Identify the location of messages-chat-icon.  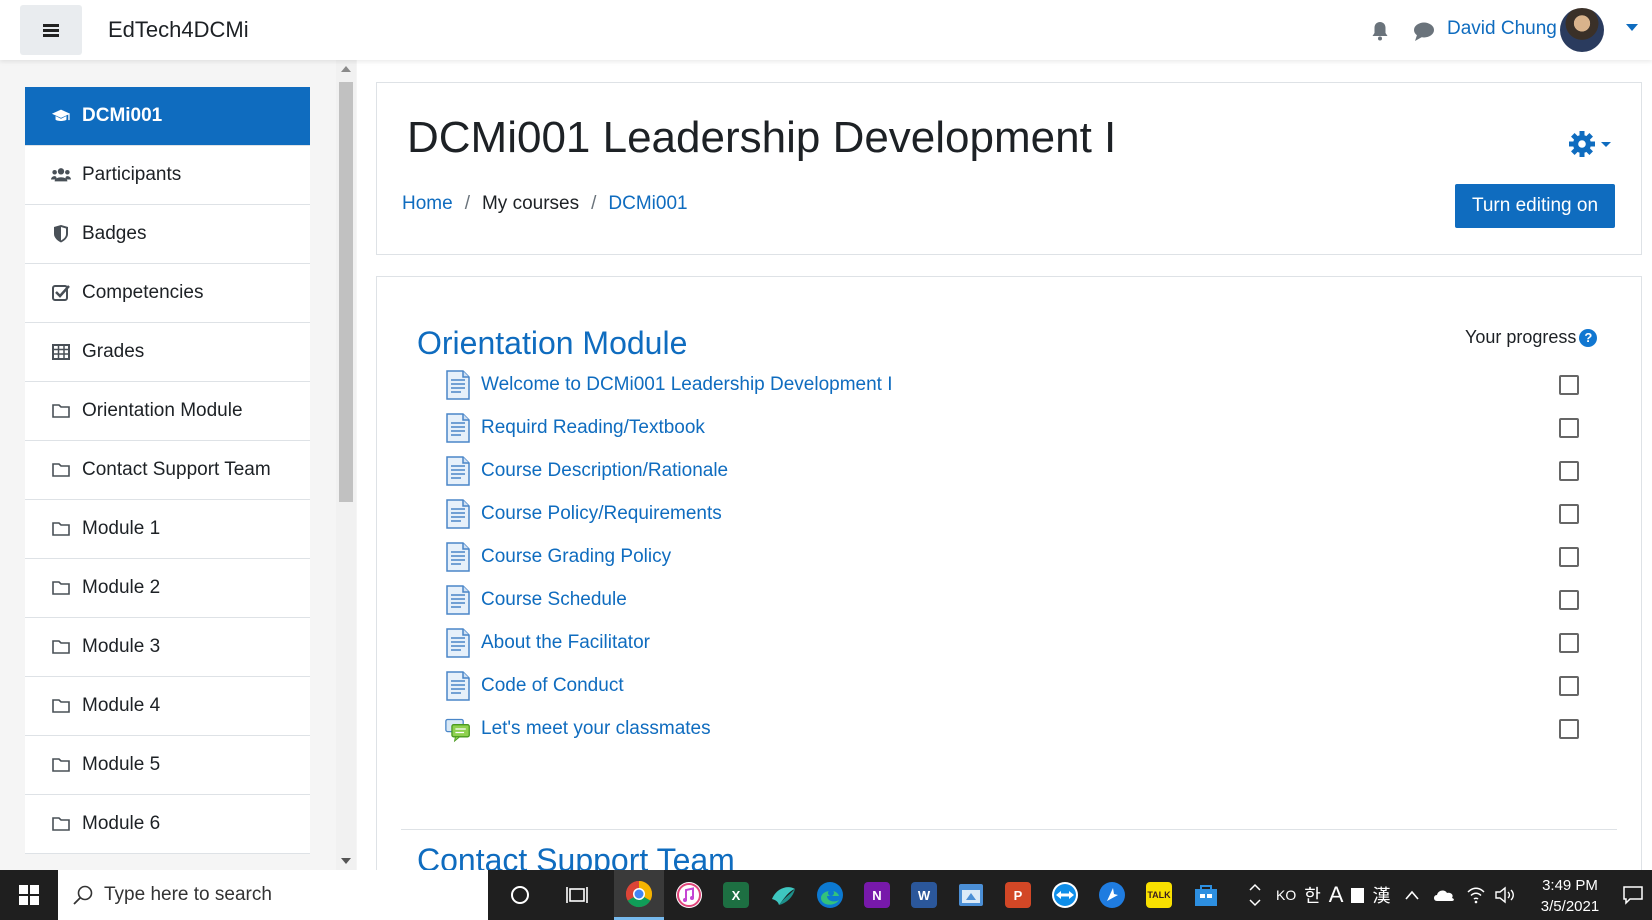
(1424, 31).